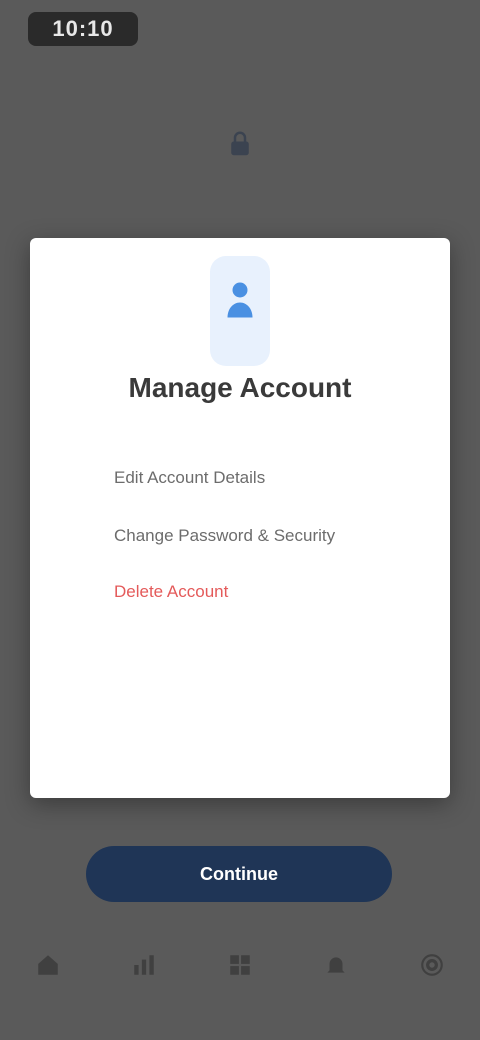 This screenshot has height=1040, width=480. I want to click on status-time: 10:10, so click(83, 29).